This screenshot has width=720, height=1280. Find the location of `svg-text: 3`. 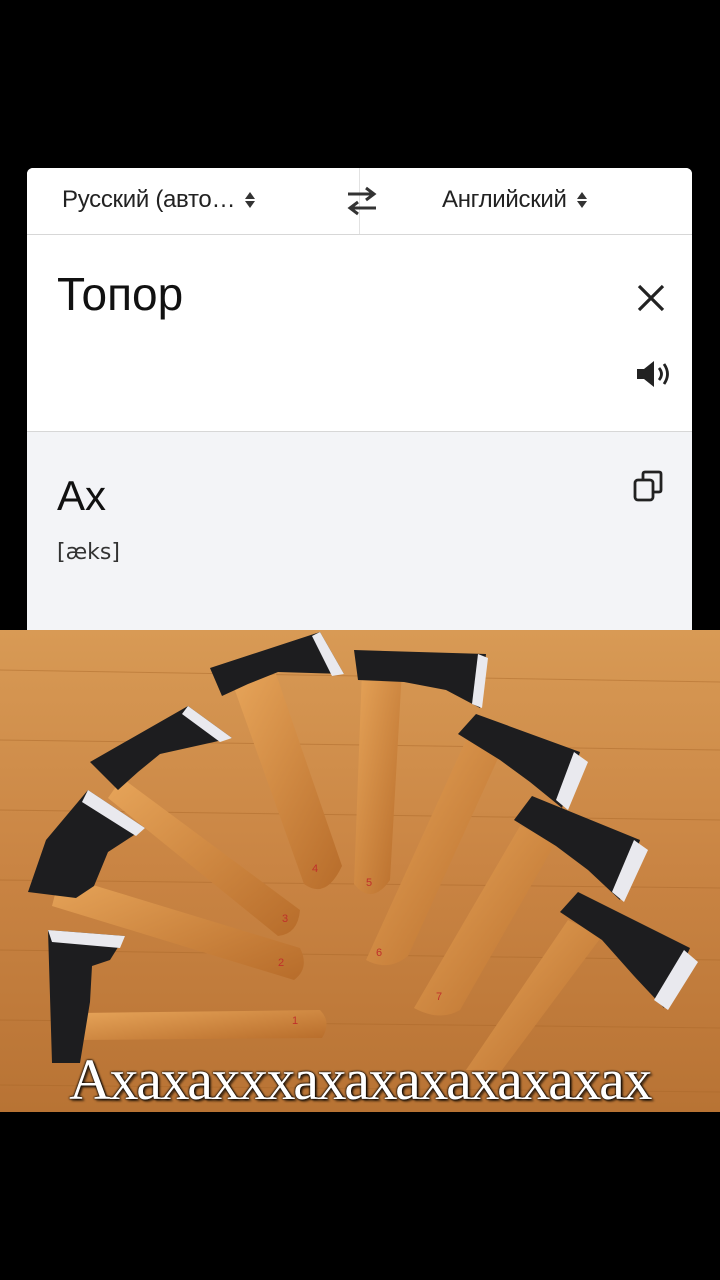

svg-text: 3 is located at coordinates (285, 919).